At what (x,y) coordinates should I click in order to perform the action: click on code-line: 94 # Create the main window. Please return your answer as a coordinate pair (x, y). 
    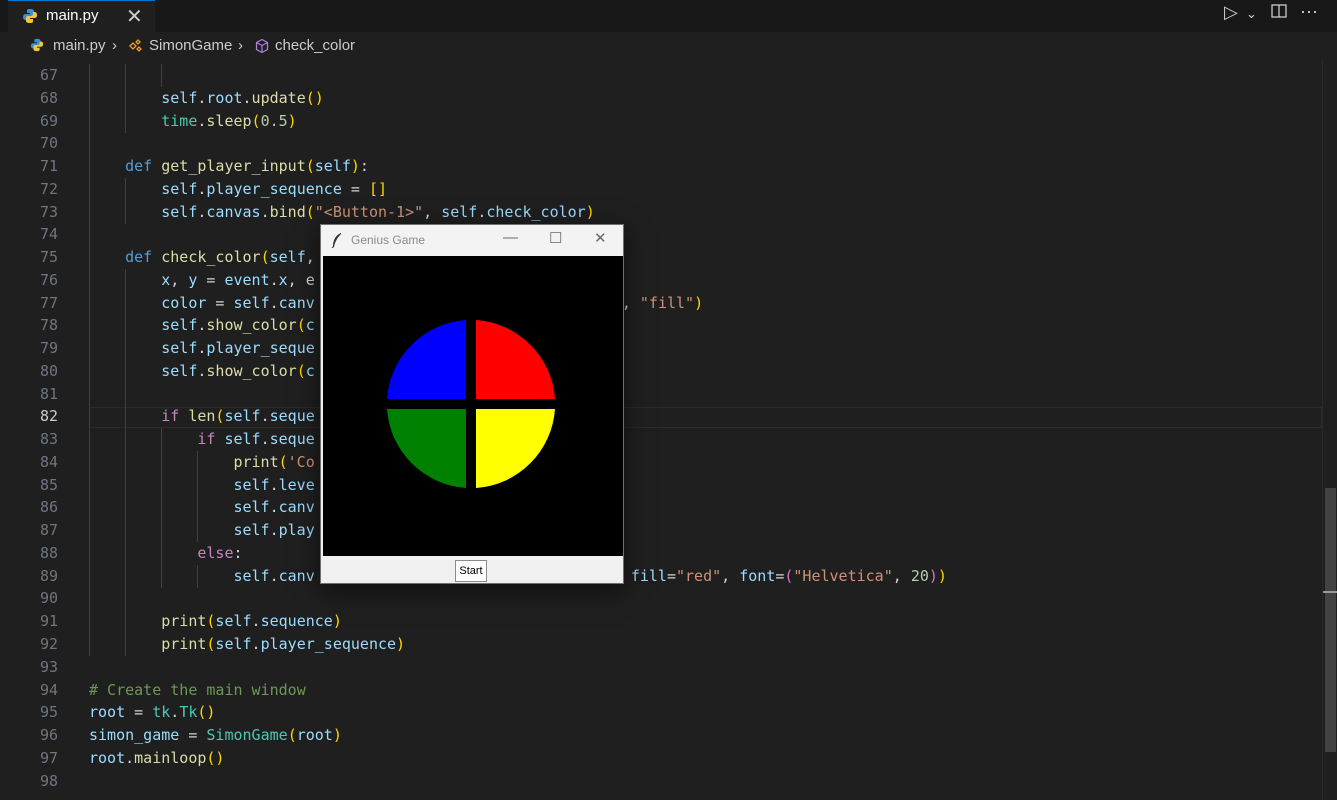
    Looking at the image, I should click on (661, 690).